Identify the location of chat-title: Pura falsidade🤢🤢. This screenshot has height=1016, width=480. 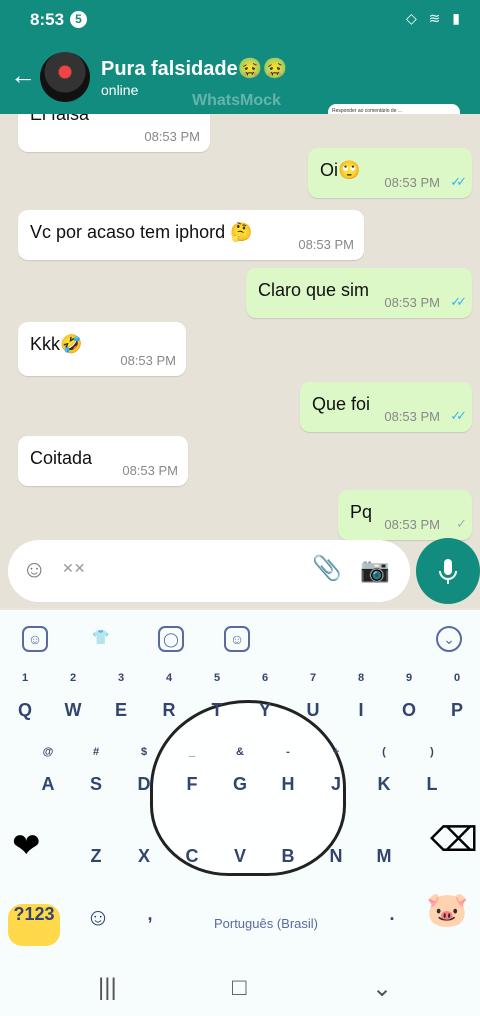
(194, 68).